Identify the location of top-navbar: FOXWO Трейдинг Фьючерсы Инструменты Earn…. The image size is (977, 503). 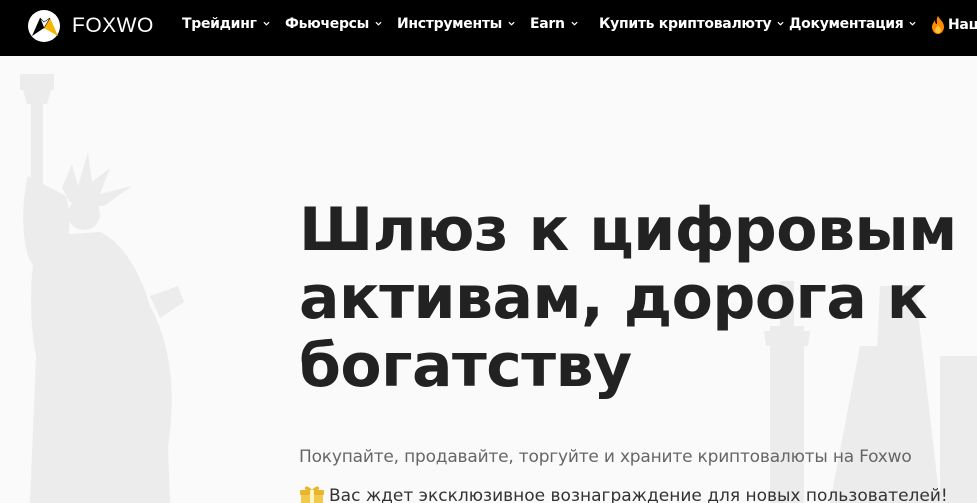
(488, 28).